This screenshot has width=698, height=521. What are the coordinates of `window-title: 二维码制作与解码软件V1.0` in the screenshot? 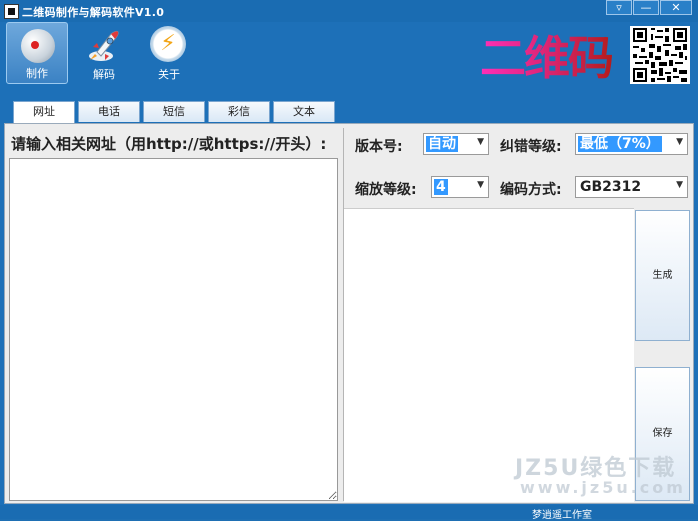 It's located at (93, 12).